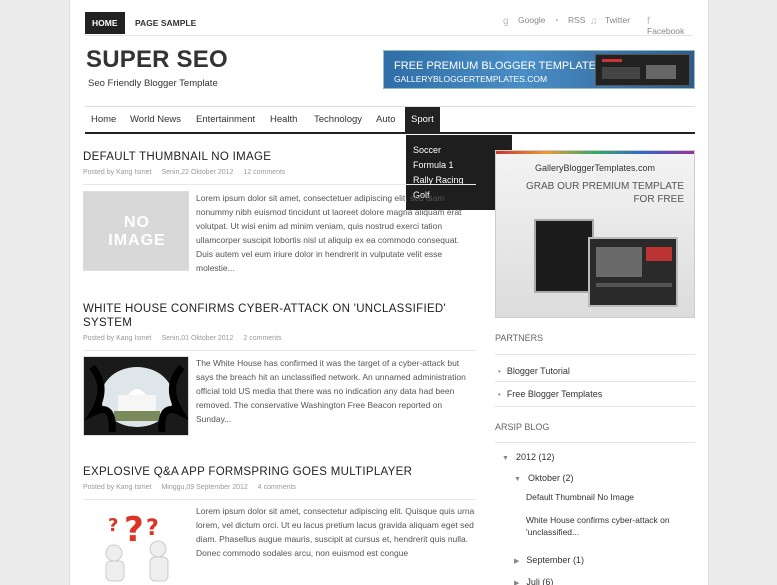  What do you see at coordinates (528, 457) in the screenshot?
I see `archive-year-2012: ▼ 2012 (12)` at bounding box center [528, 457].